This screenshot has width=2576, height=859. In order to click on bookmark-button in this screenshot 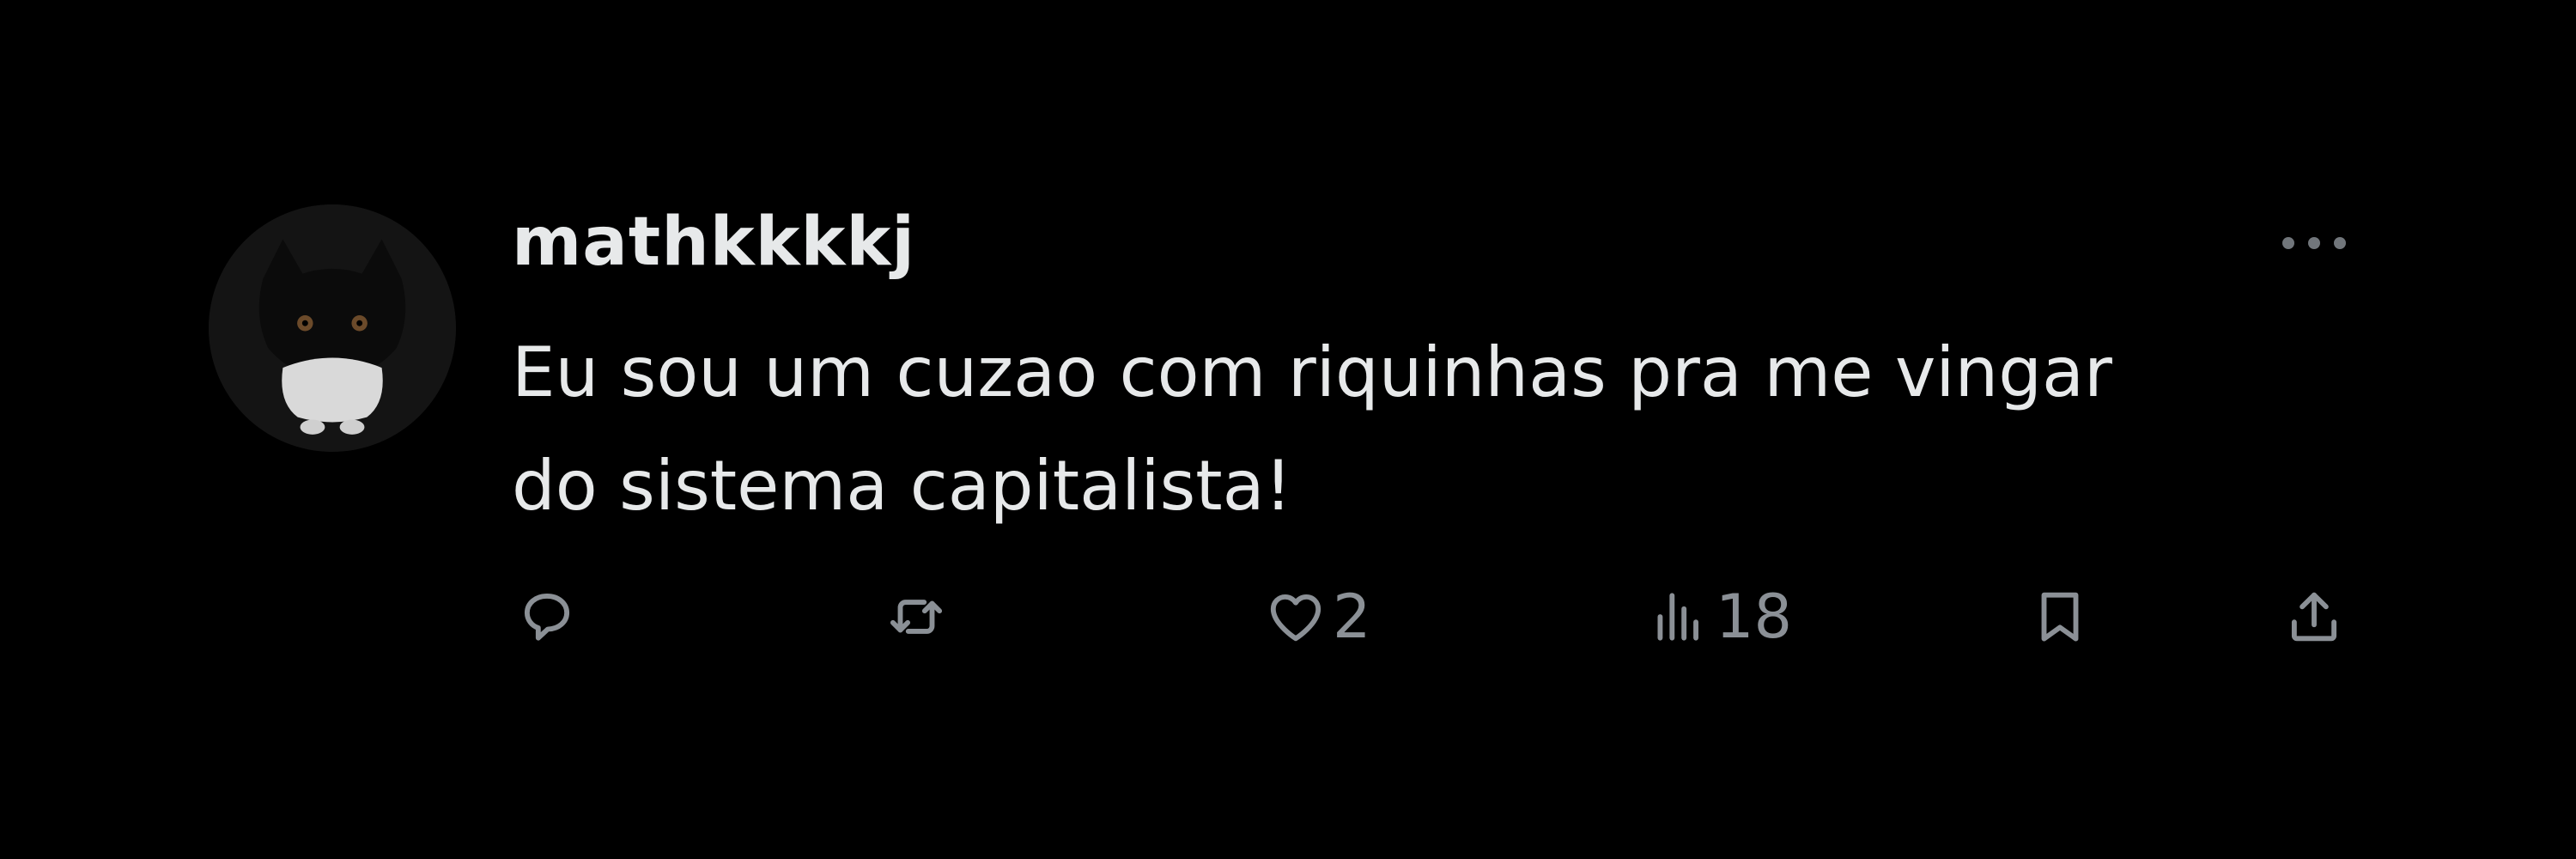, I will do `click(2060, 617)`.